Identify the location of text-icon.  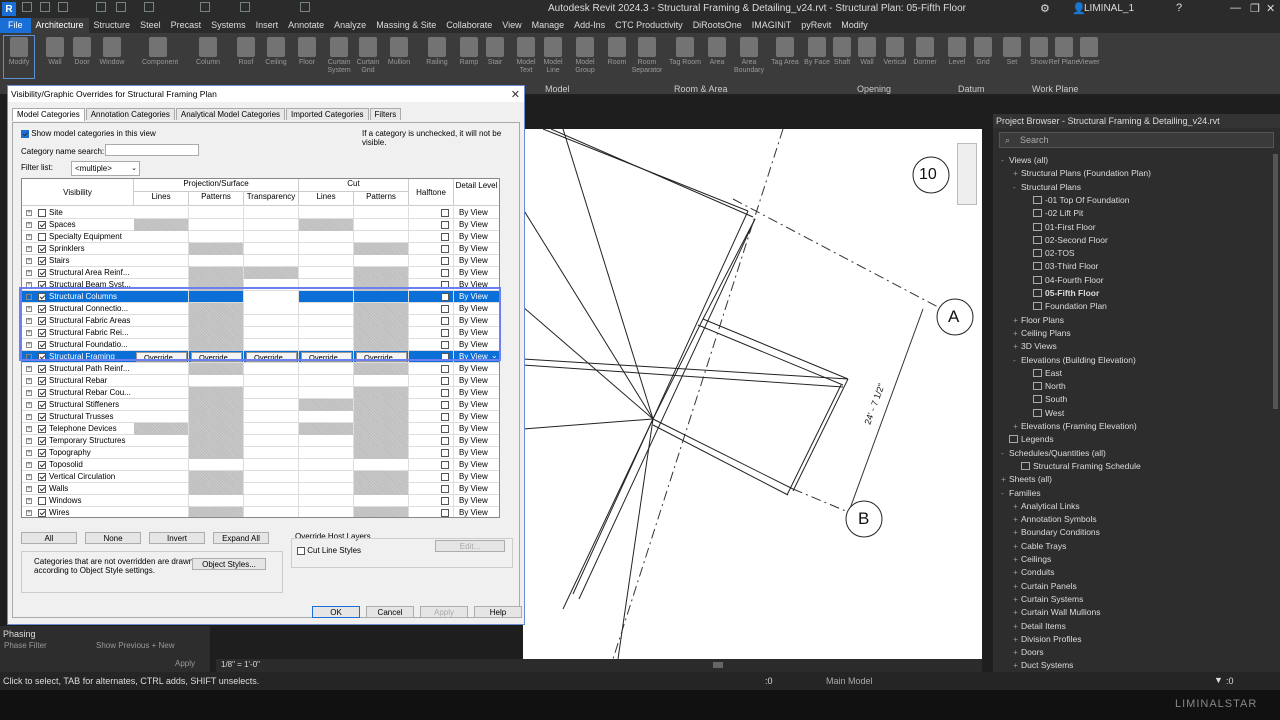
(245, 7).